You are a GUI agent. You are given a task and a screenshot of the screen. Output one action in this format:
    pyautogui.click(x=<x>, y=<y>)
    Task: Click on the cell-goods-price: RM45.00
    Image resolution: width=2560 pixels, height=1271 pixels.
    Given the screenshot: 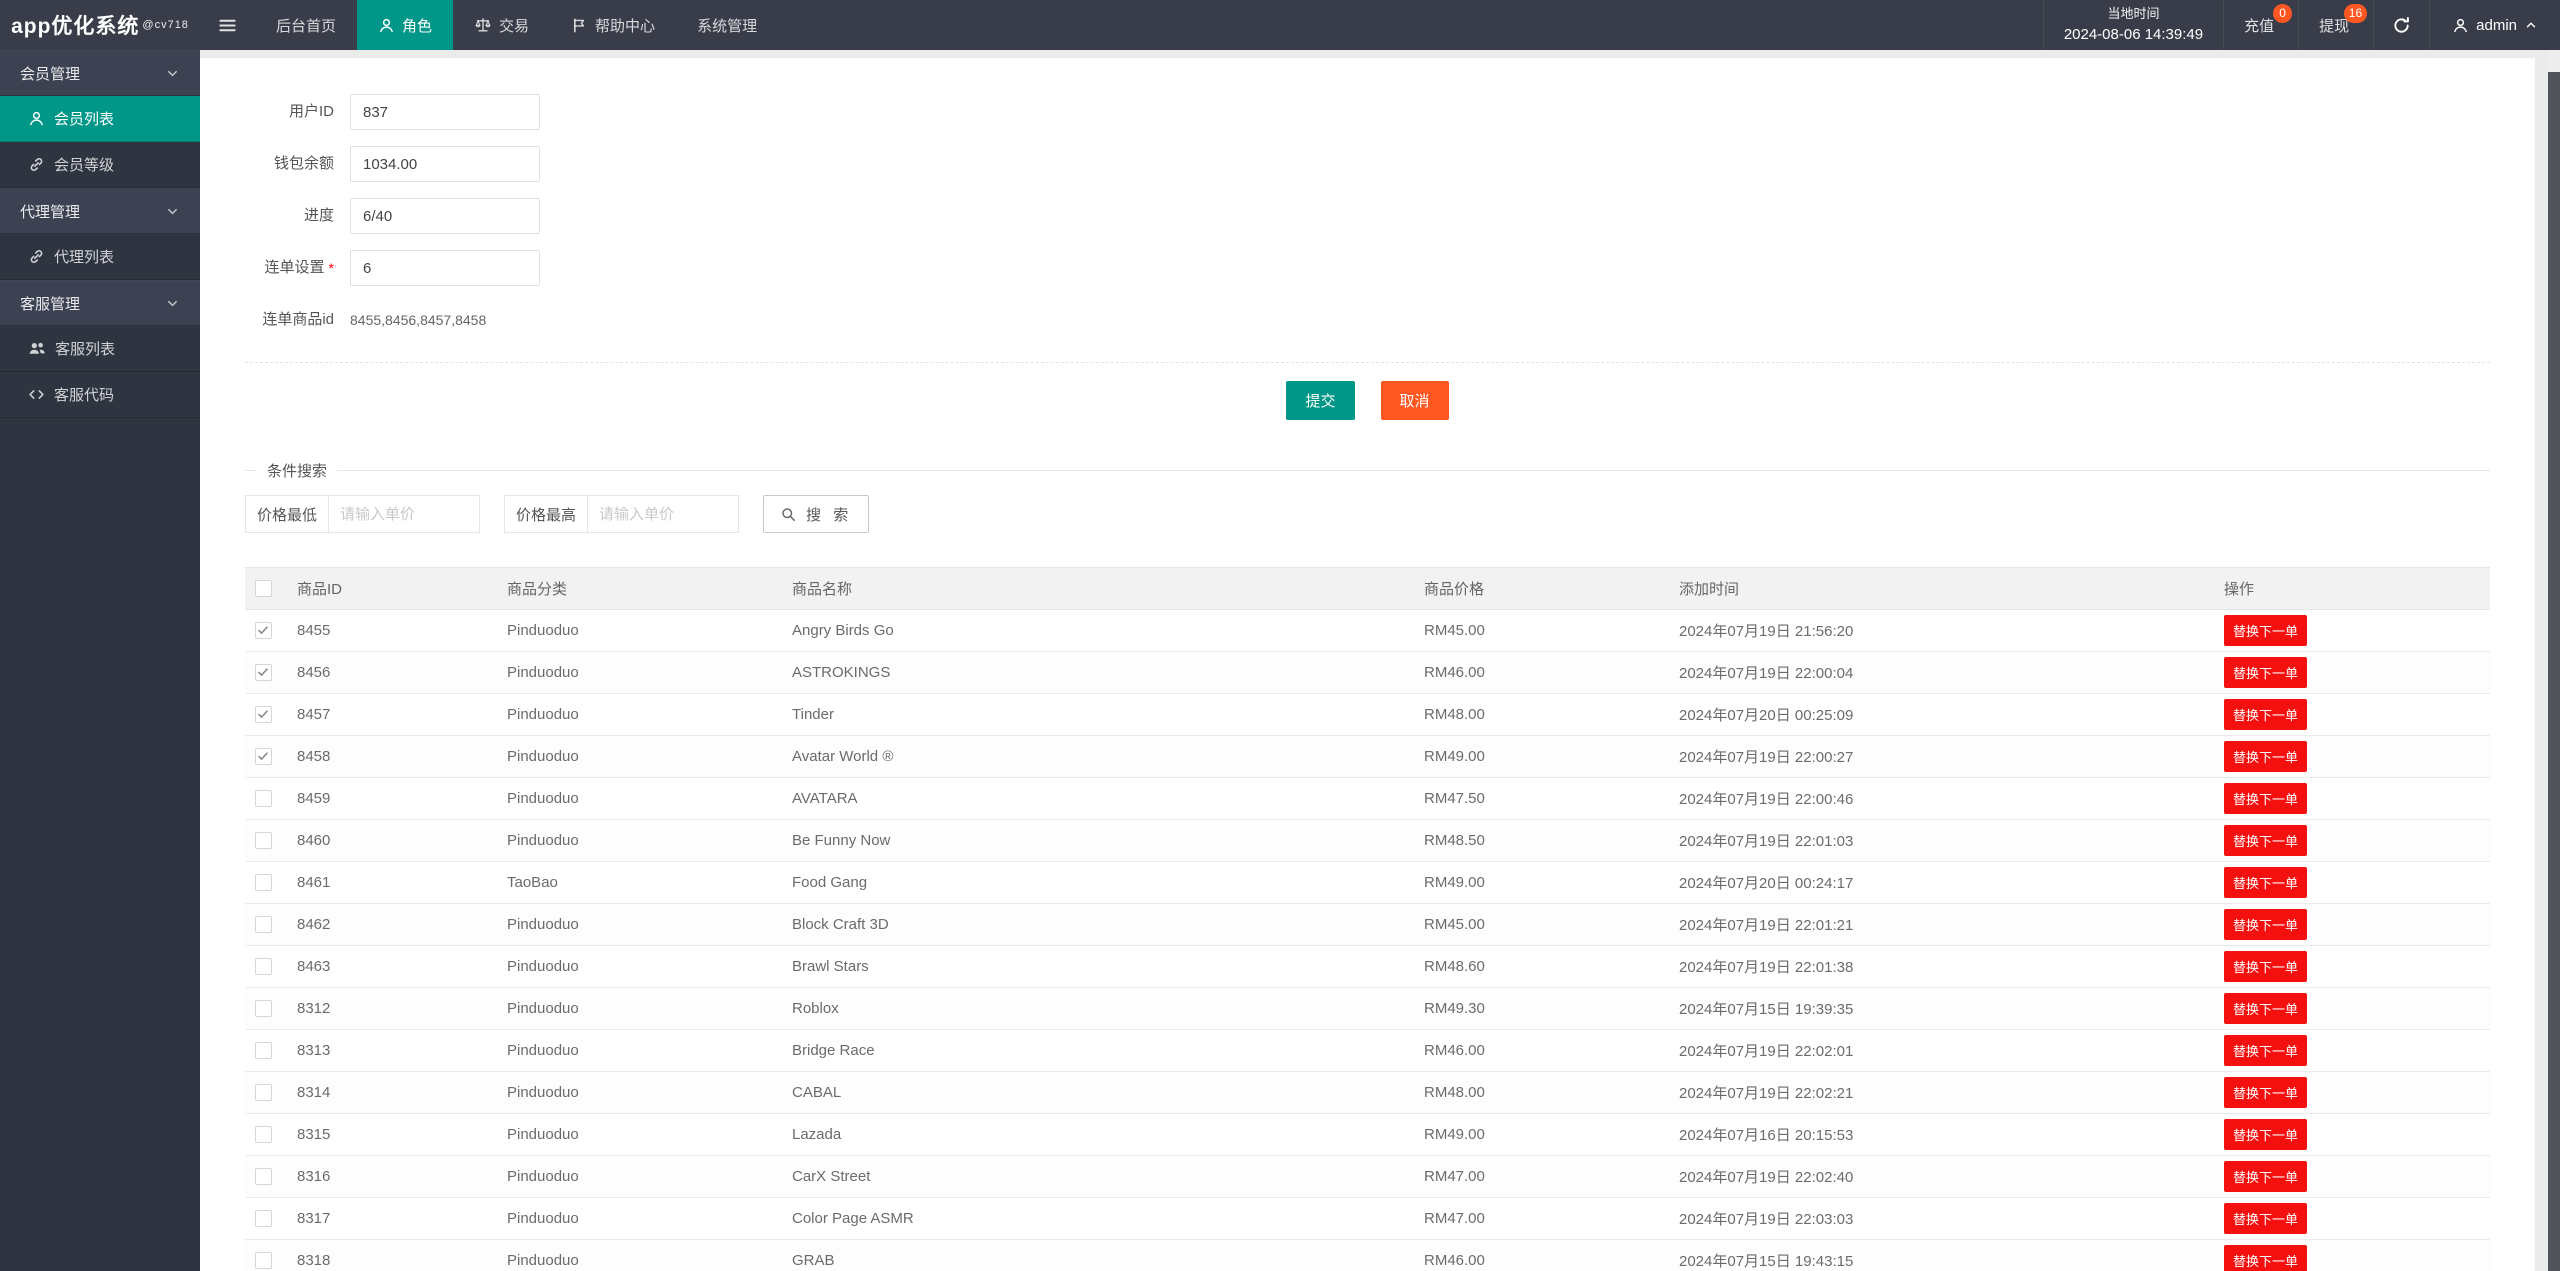 What is the action you would take?
    pyautogui.click(x=1541, y=924)
    